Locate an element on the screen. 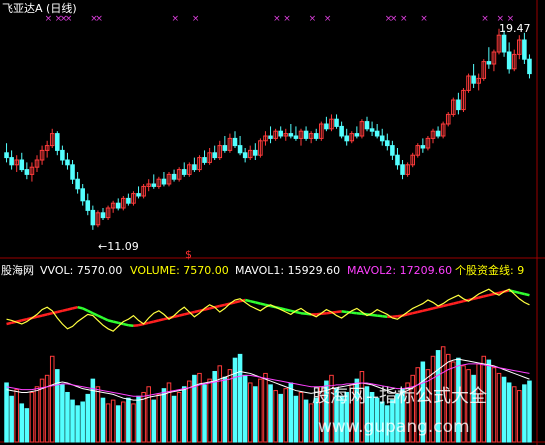  legend-mavol2: MAVOL2: 17209.60 is located at coordinates (399, 270).